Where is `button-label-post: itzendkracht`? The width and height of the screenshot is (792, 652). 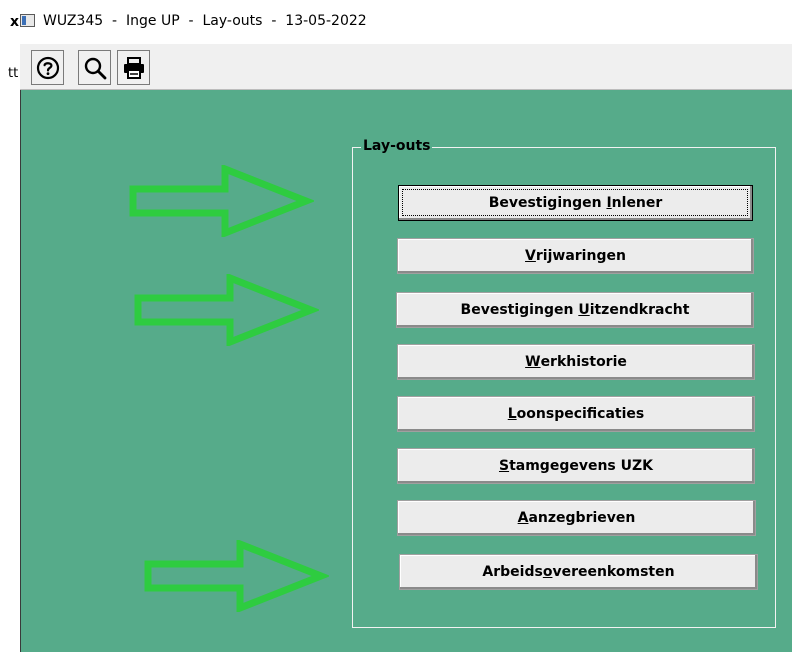 button-label-post: itzendkracht is located at coordinates (639, 310).